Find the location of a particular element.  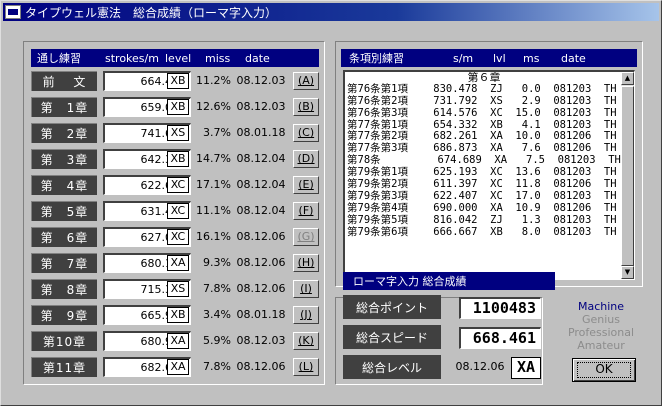

total-points-value: 1100483 is located at coordinates (500, 308).